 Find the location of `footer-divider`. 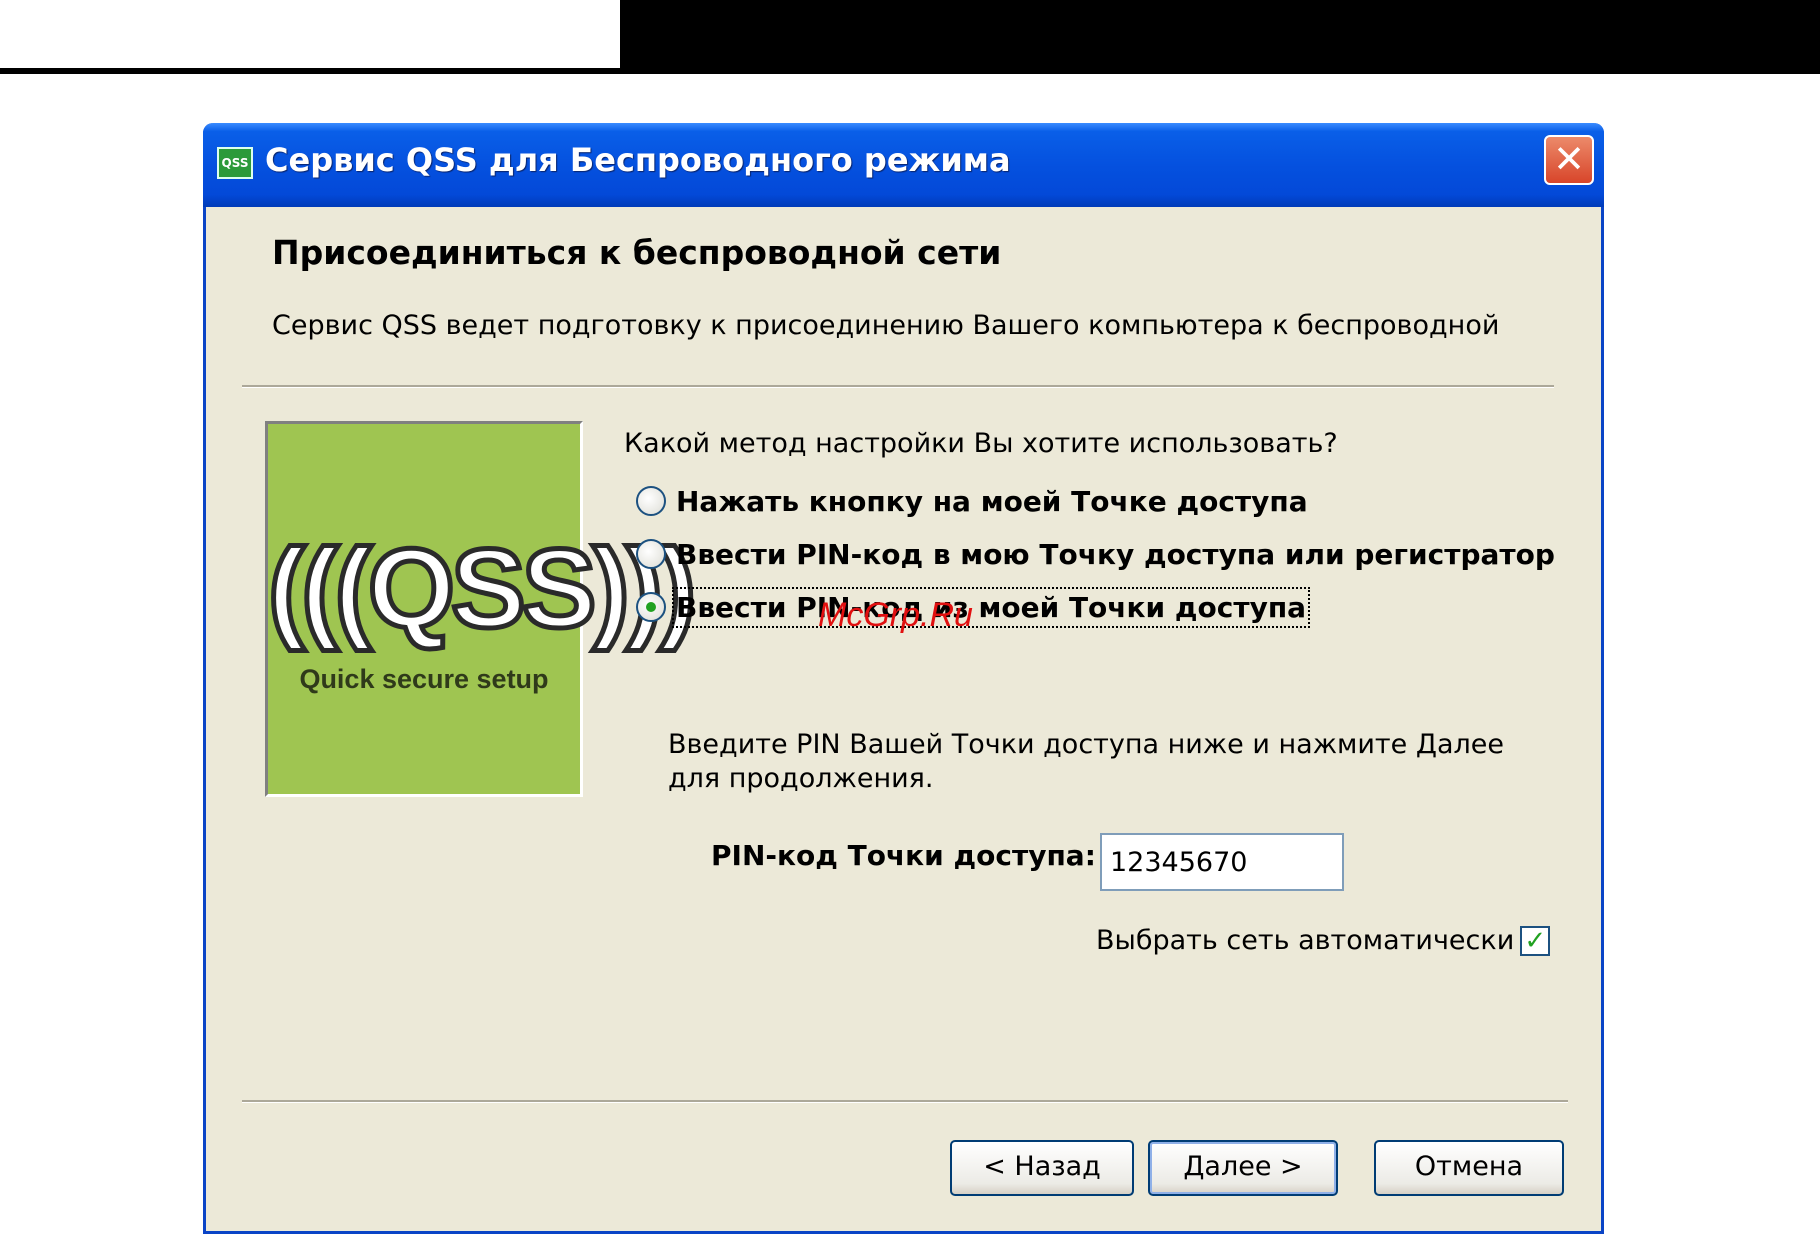

footer-divider is located at coordinates (905, 1101).